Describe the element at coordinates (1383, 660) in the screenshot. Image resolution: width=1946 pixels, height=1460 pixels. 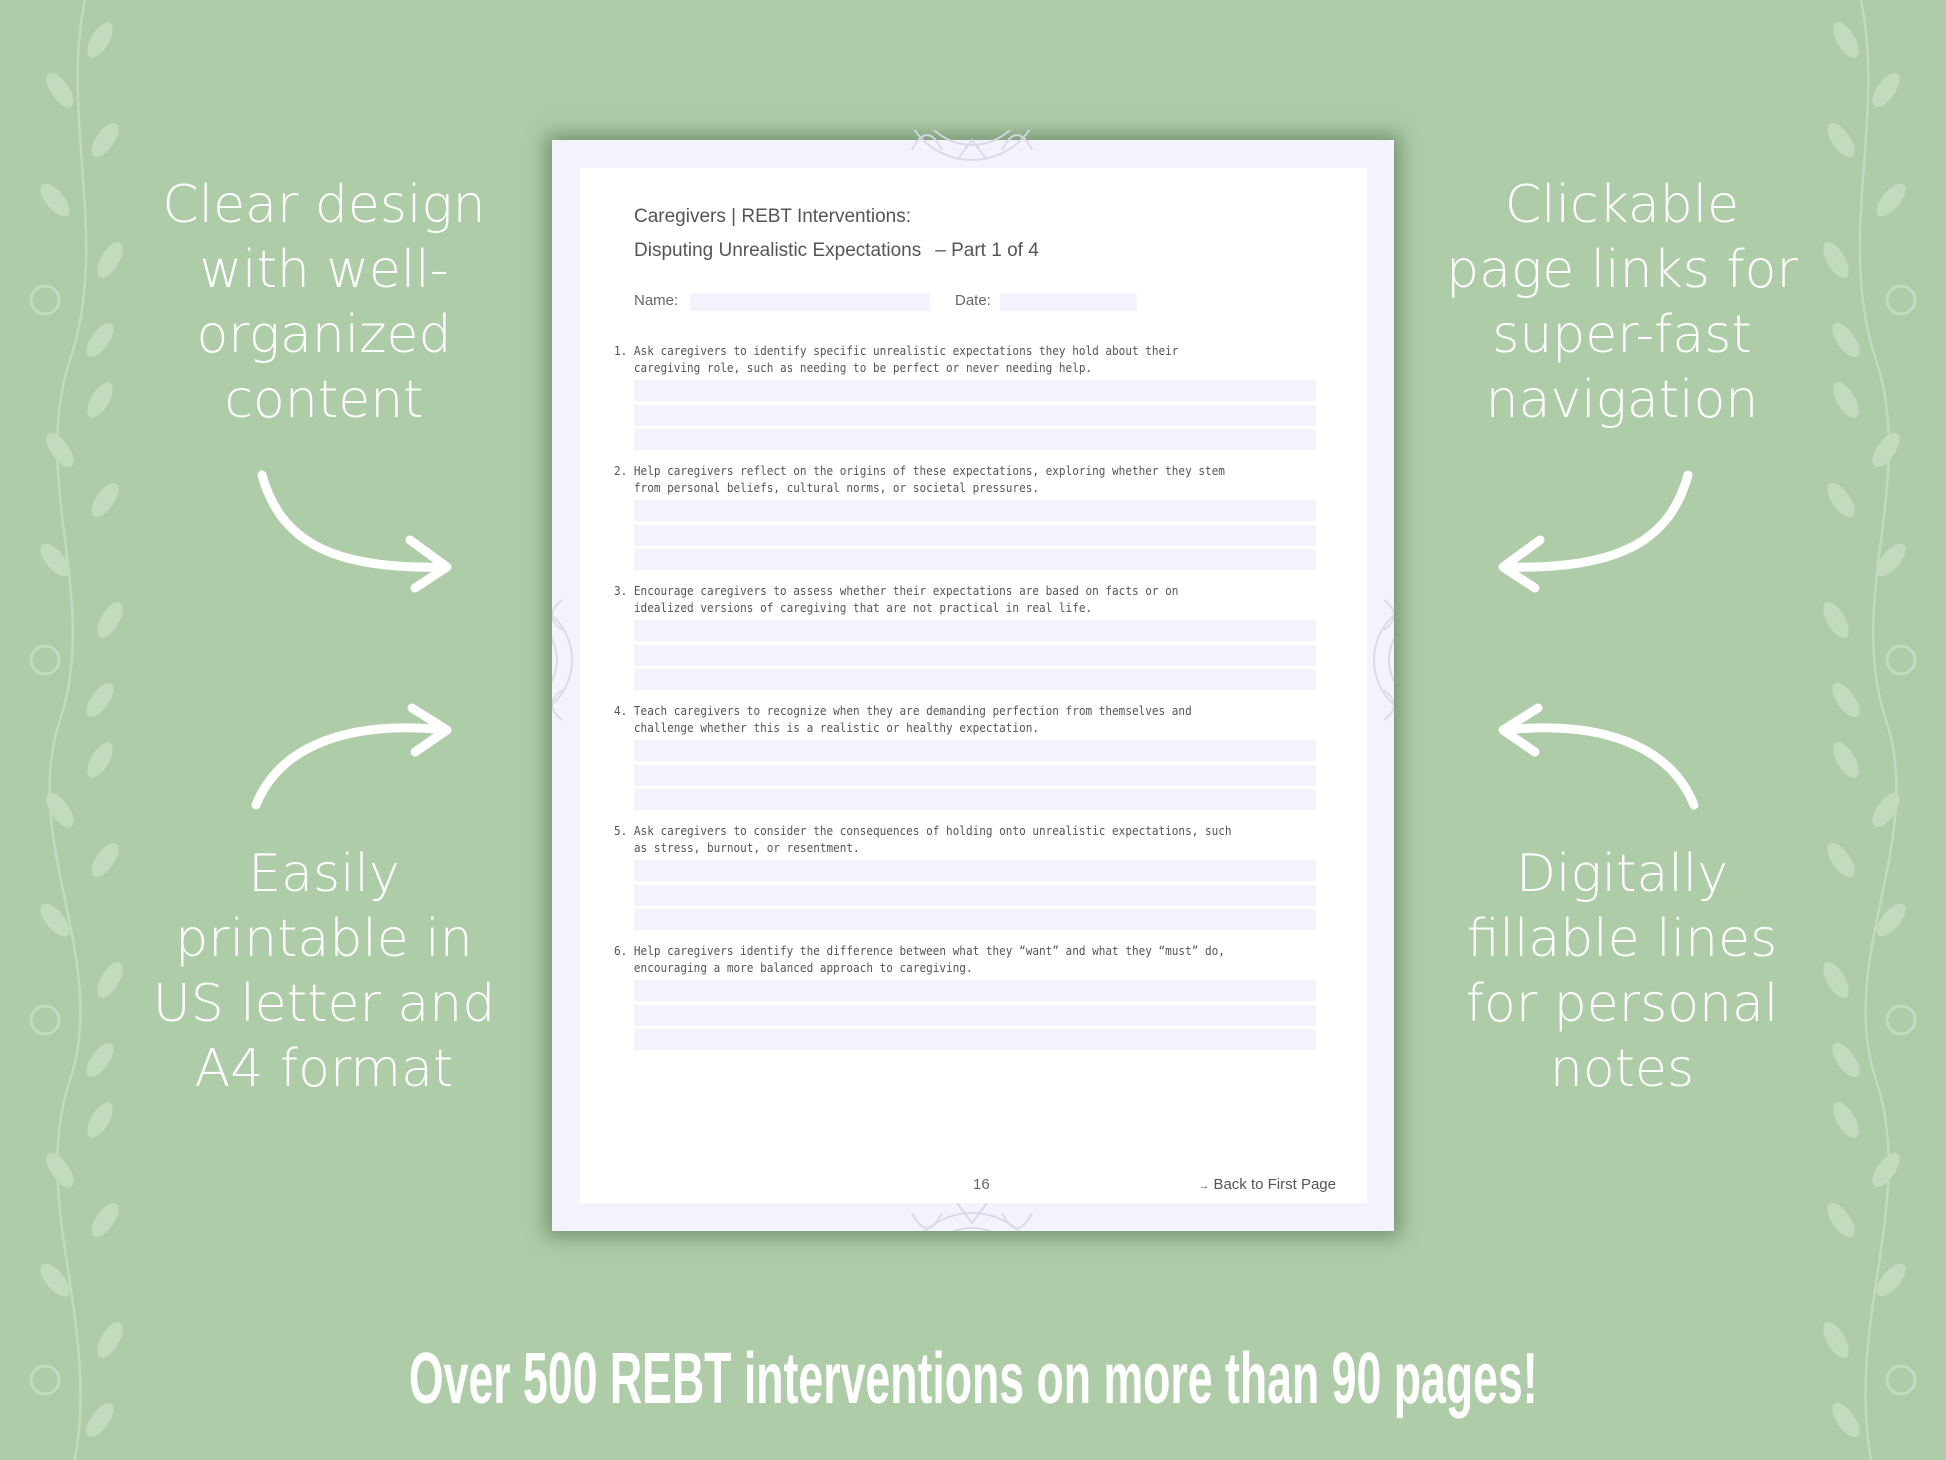
I see `mandala-right-decoration` at that location.